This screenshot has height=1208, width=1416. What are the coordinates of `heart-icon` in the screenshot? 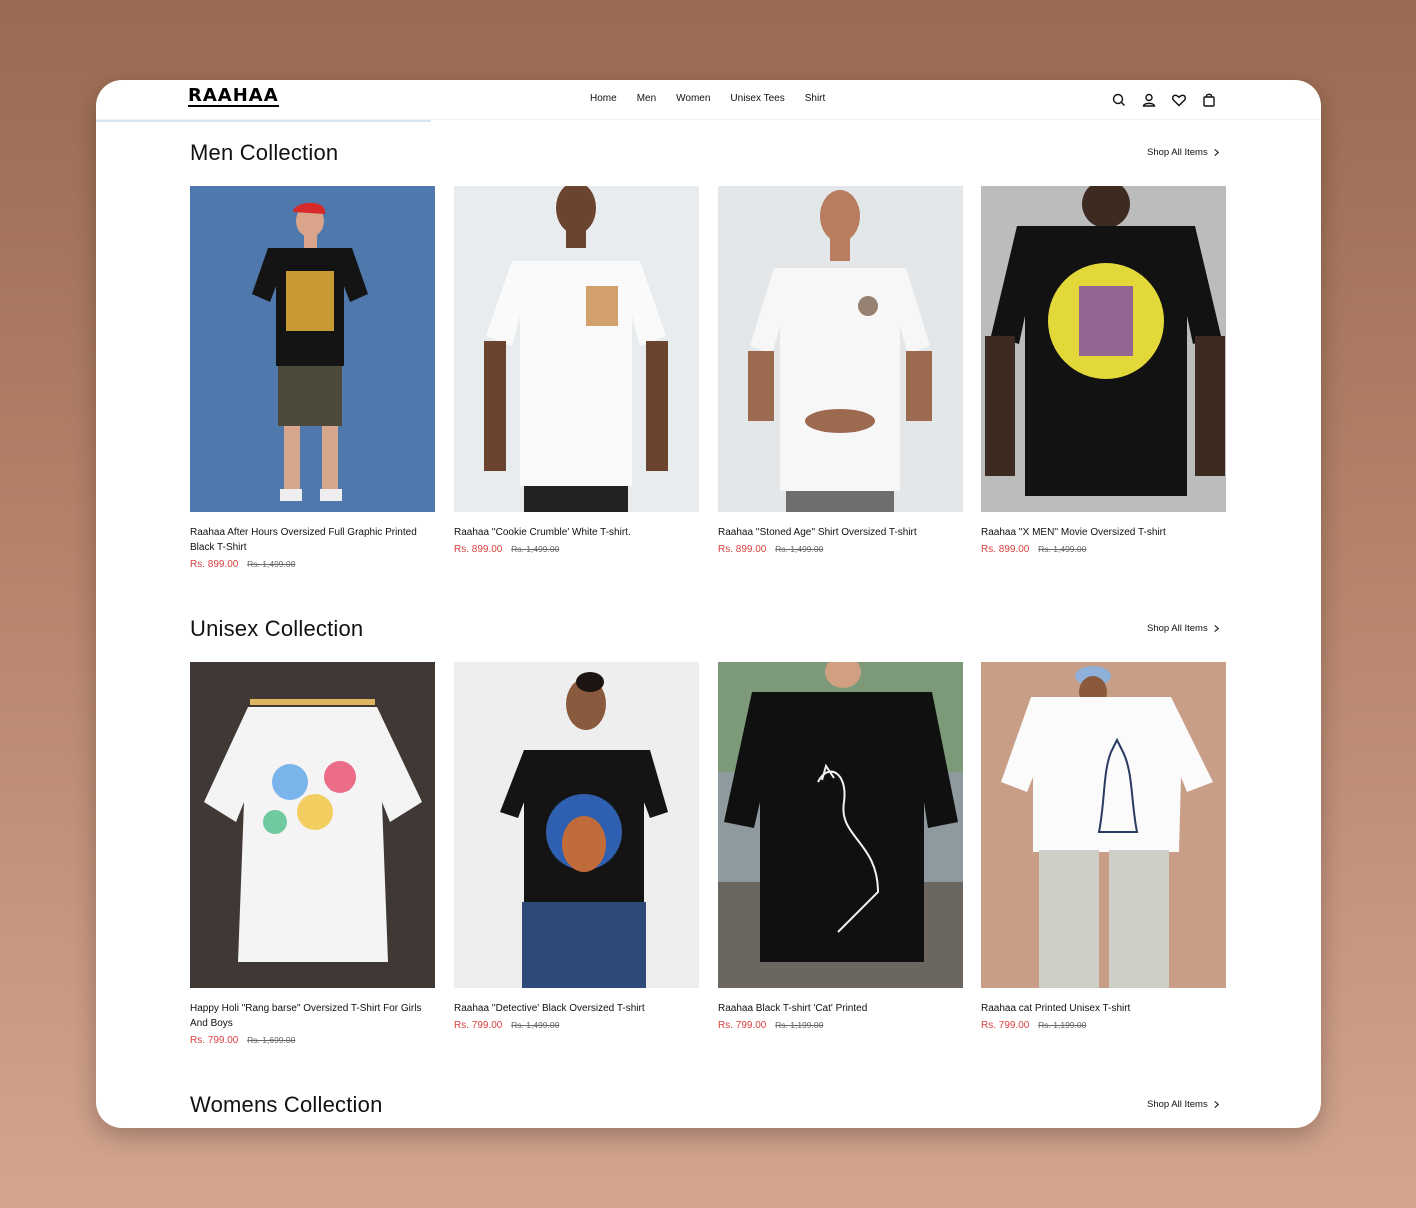 It's located at (1179, 100).